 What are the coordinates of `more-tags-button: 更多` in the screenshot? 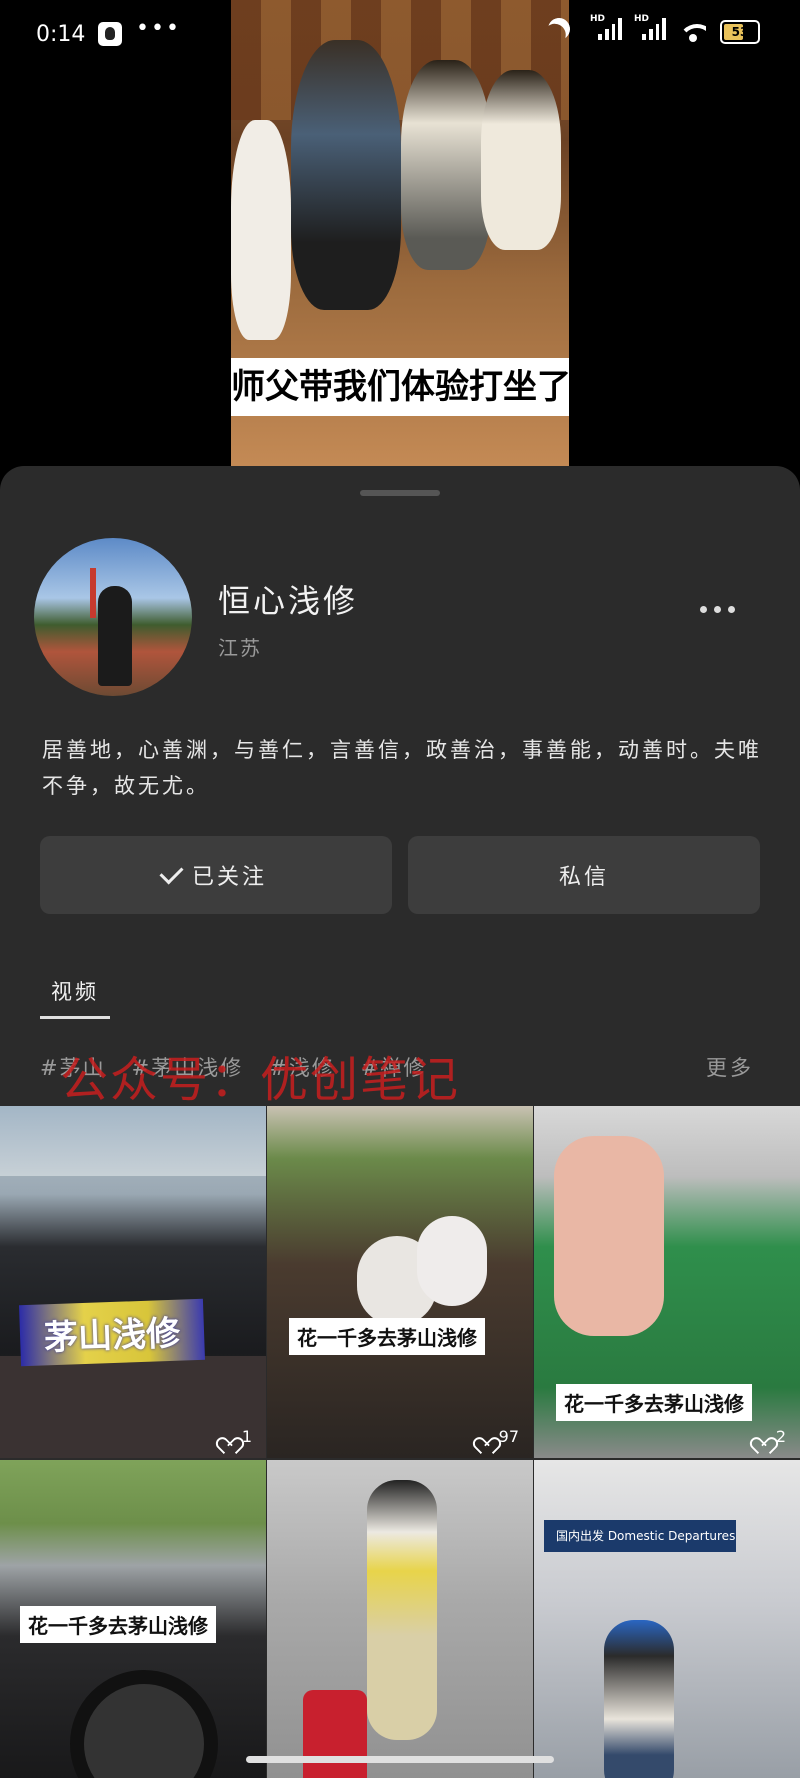 It's located at (730, 1067).